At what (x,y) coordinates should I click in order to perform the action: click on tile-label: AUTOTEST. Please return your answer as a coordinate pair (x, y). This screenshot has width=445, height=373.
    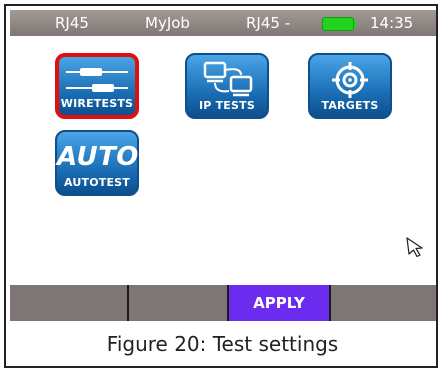
    Looking at the image, I should click on (96, 182).